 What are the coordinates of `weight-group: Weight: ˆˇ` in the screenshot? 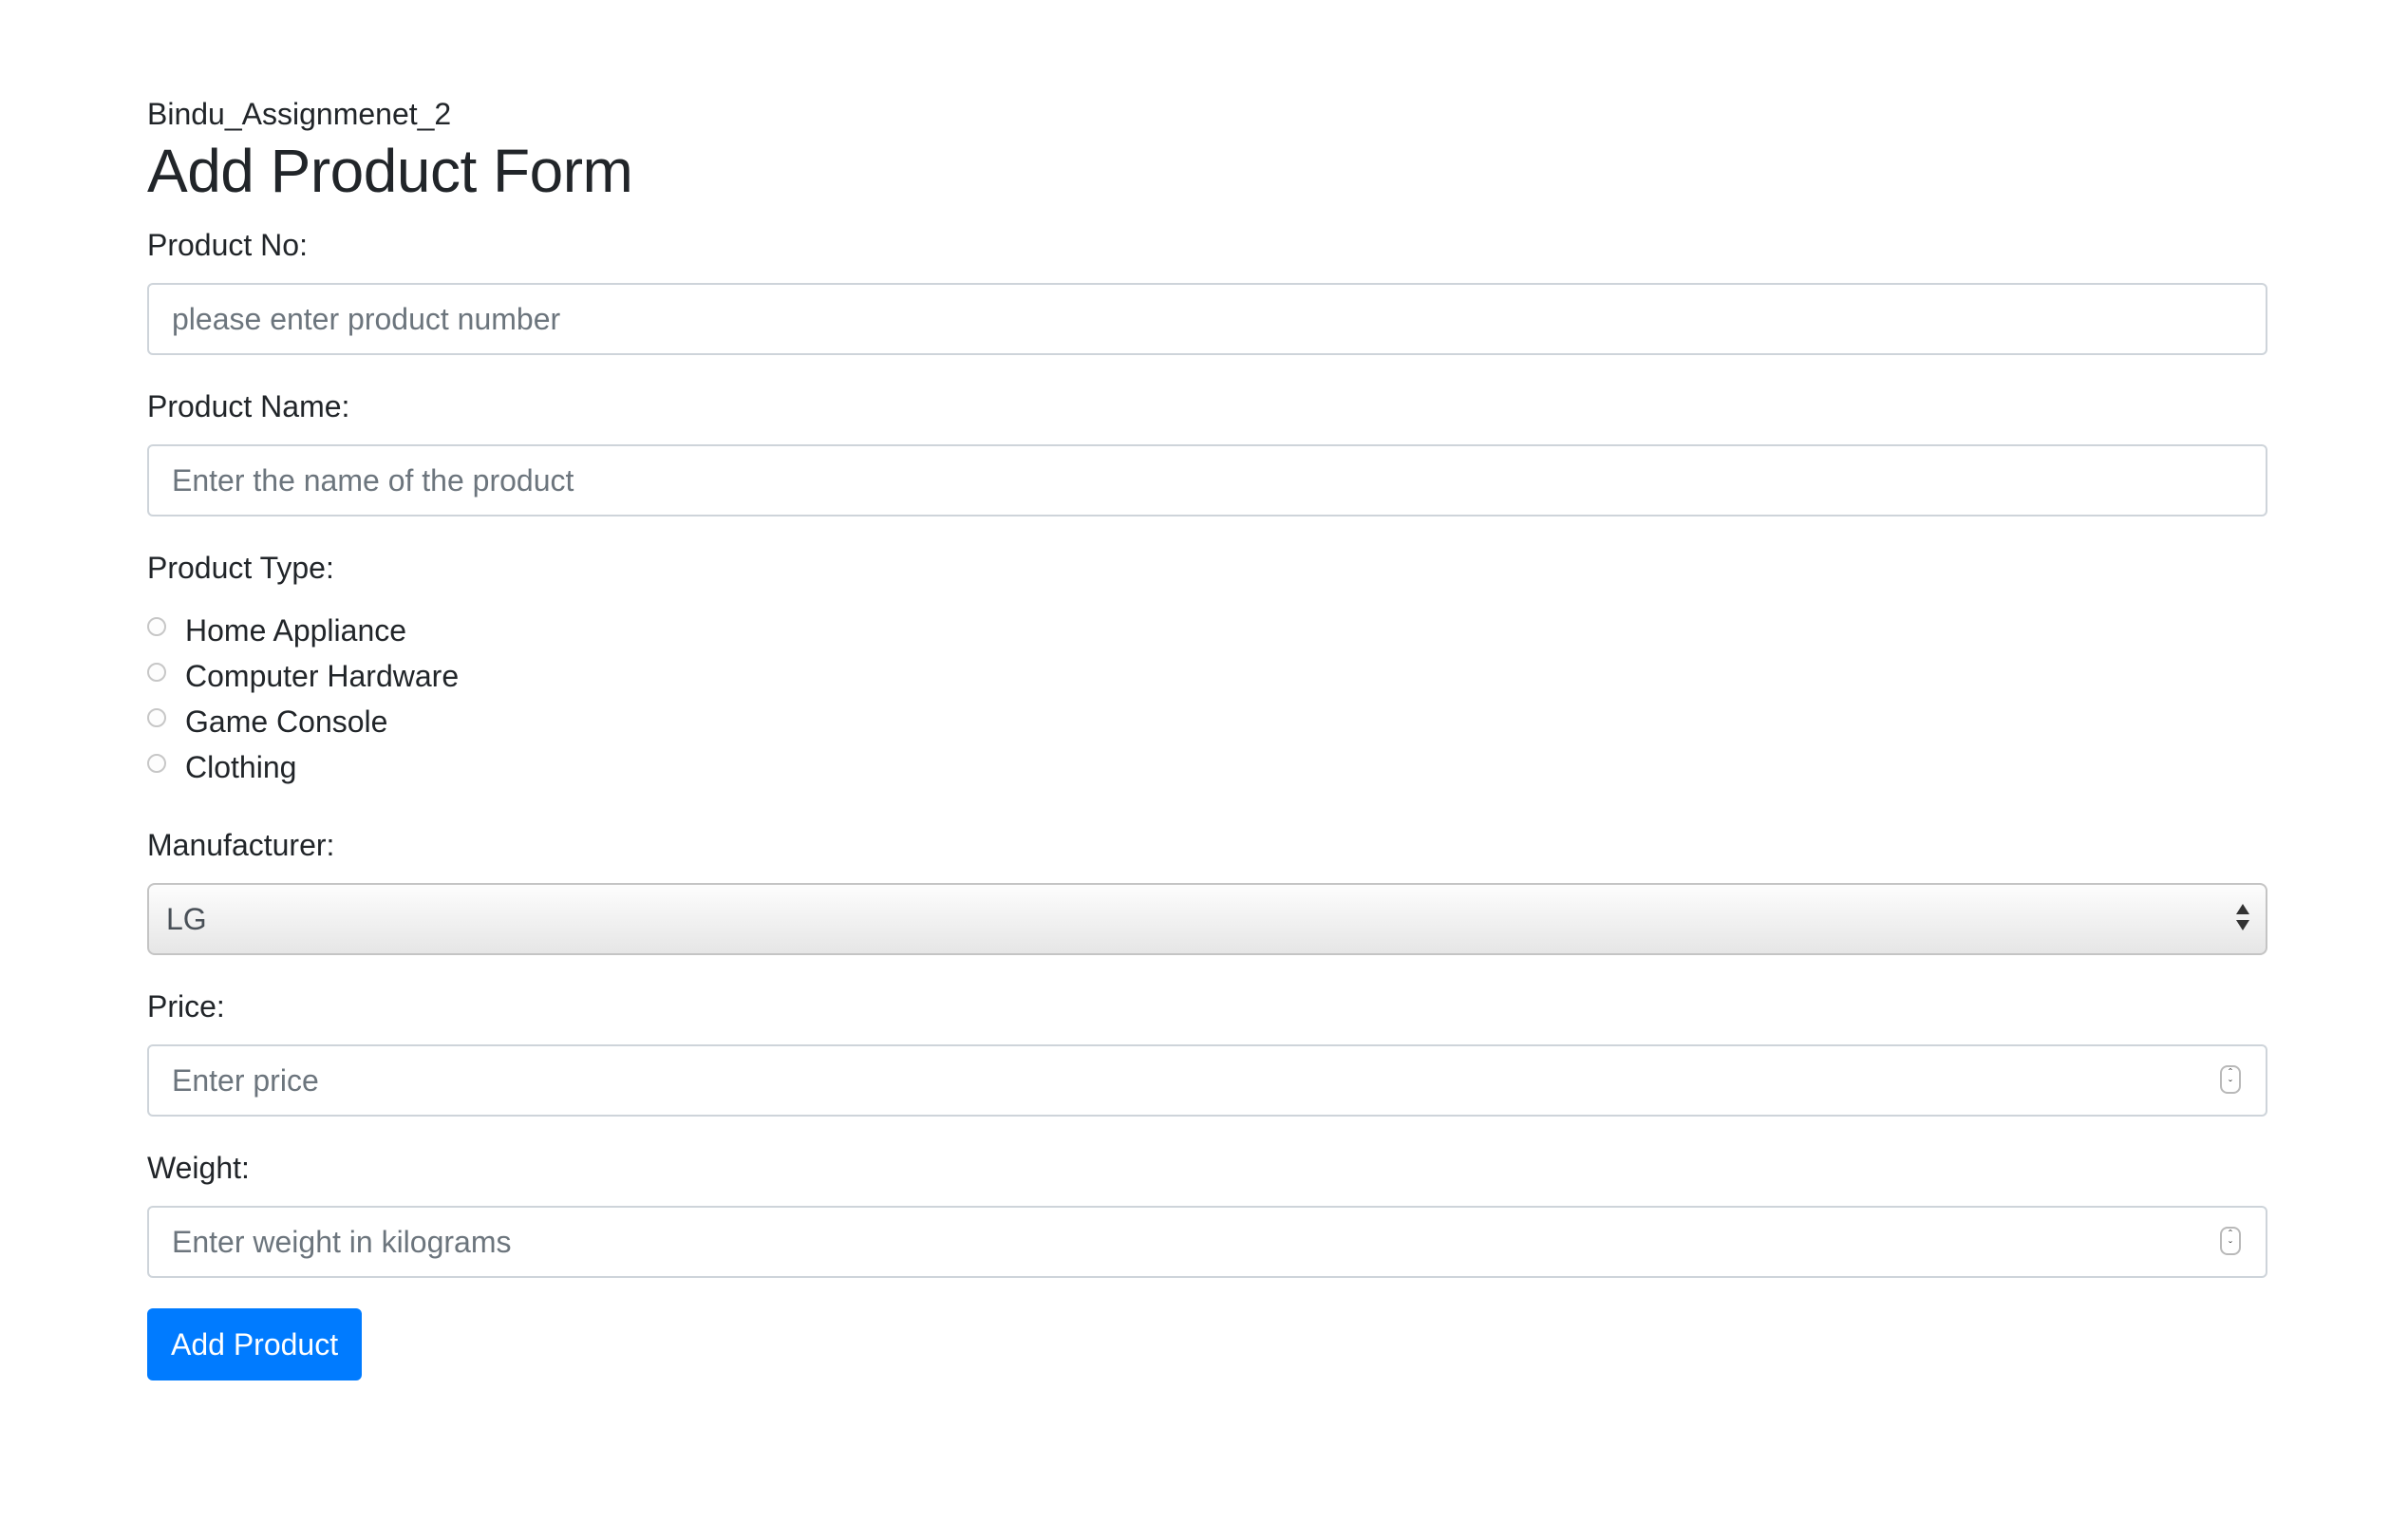 It's located at (1207, 1214).